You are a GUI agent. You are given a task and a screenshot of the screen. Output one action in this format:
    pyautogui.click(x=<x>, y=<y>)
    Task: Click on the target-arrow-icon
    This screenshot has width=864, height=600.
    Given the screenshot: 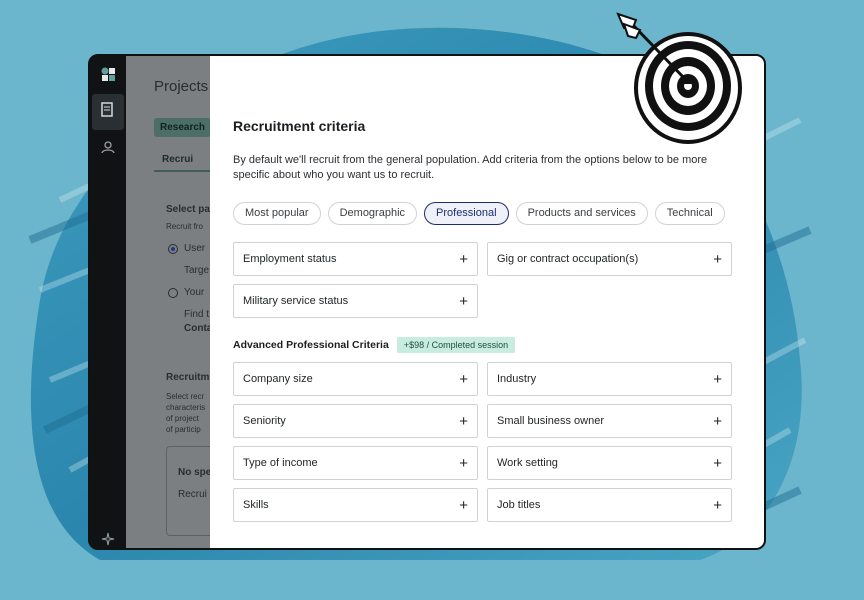 What is the action you would take?
    pyautogui.click(x=679, y=78)
    